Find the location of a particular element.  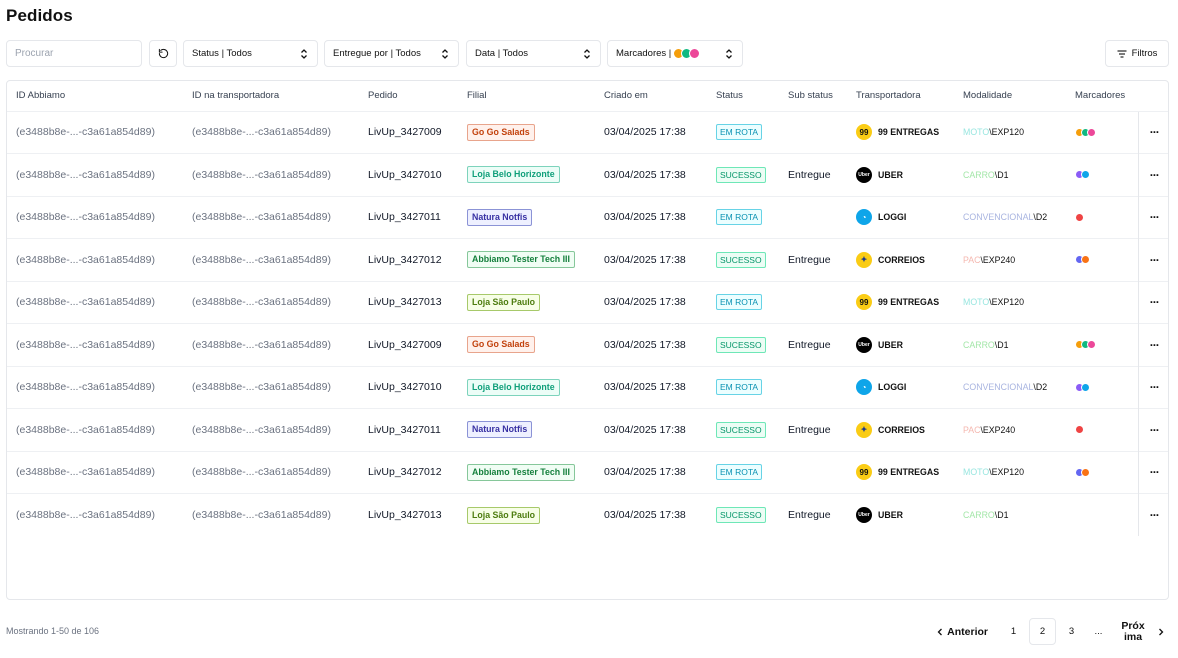

header-sub-status: Sub status is located at coordinates (813, 96).